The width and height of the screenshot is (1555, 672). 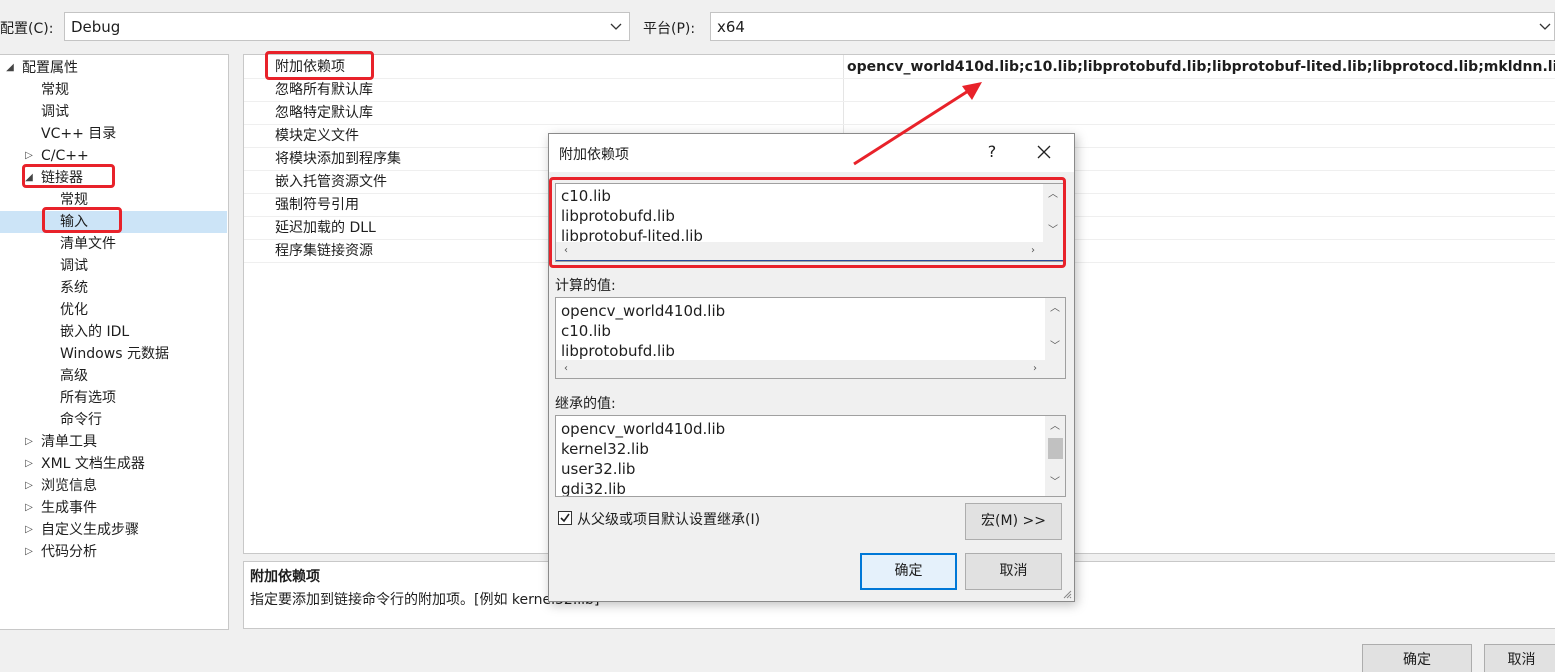 What do you see at coordinates (1044, 152) in the screenshot?
I see `close-icon` at bounding box center [1044, 152].